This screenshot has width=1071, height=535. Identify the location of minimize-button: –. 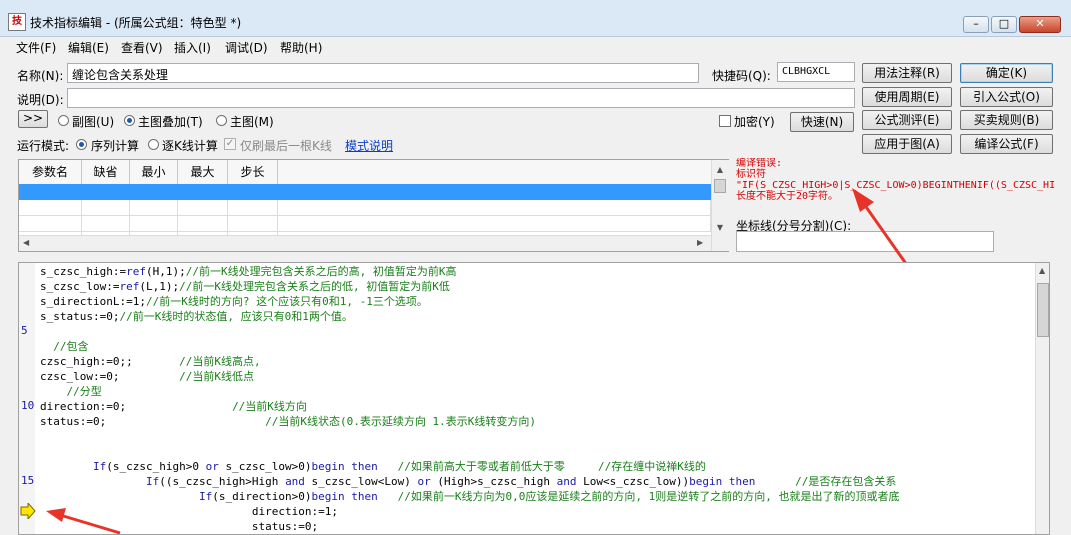
(976, 24).